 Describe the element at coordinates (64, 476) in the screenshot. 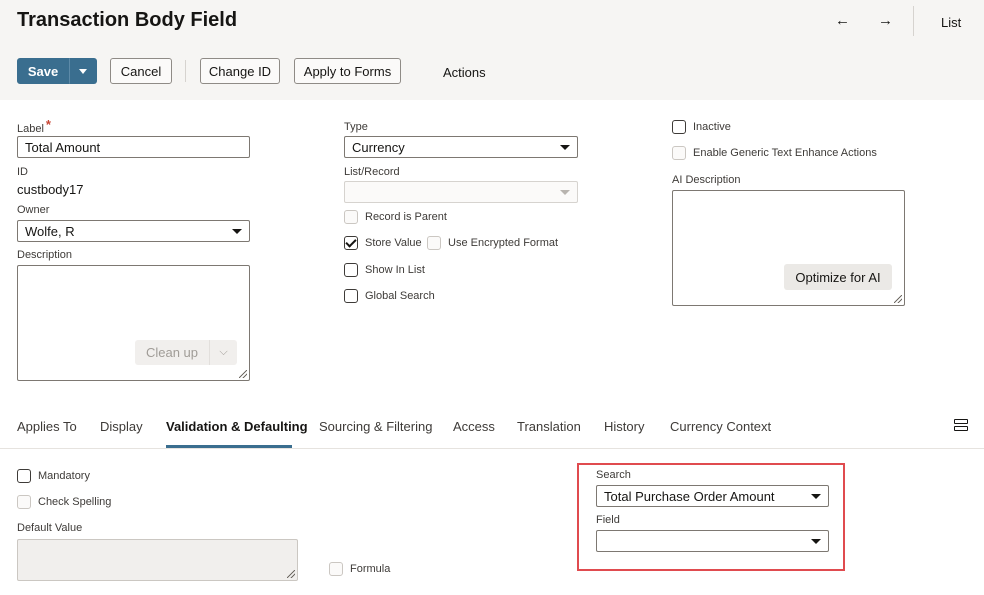

I see `mandatory-label: Mandatory` at that location.